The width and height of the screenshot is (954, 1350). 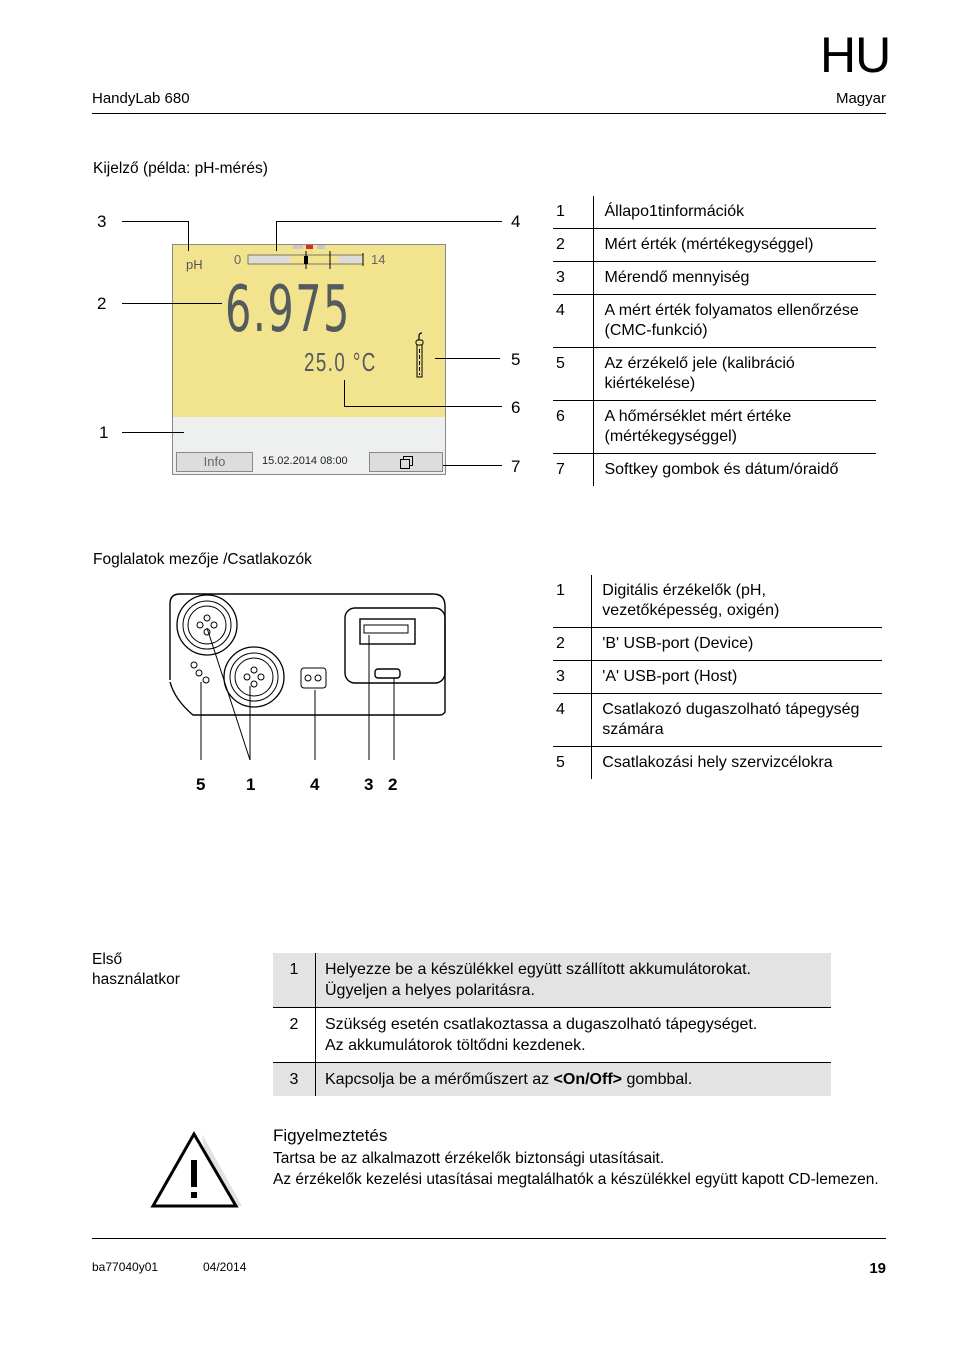 I want to click on callout-7: 7, so click(x=516, y=466).